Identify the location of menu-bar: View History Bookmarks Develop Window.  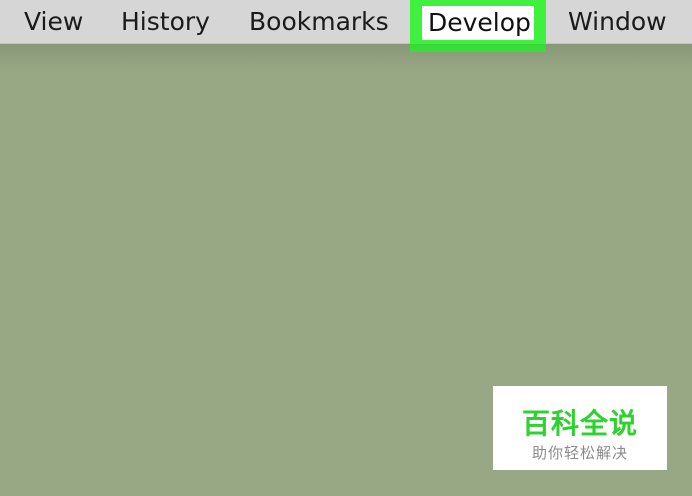
(346, 26).